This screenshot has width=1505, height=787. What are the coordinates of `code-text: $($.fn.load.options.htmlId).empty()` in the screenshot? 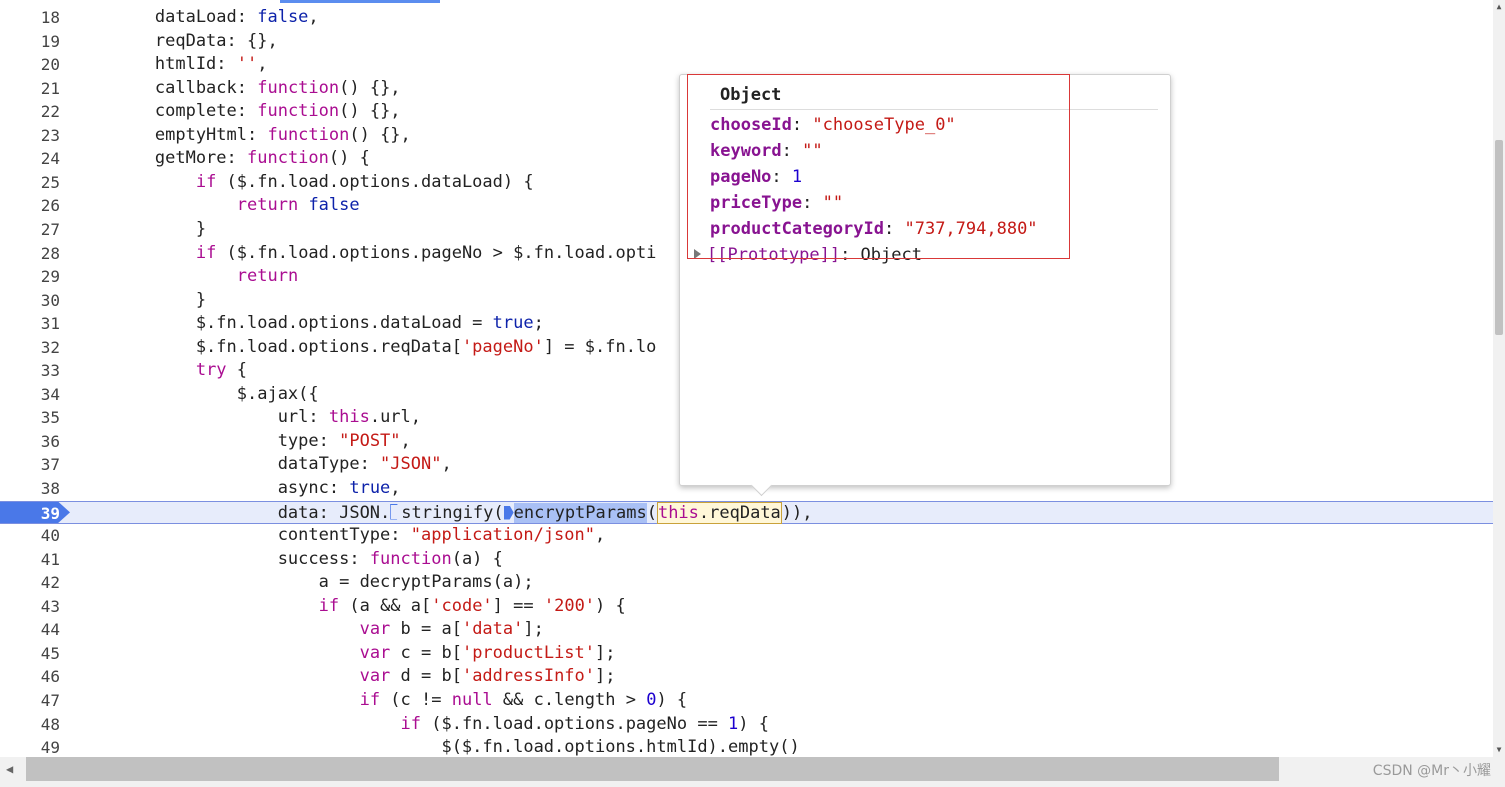 It's located at (436, 747).